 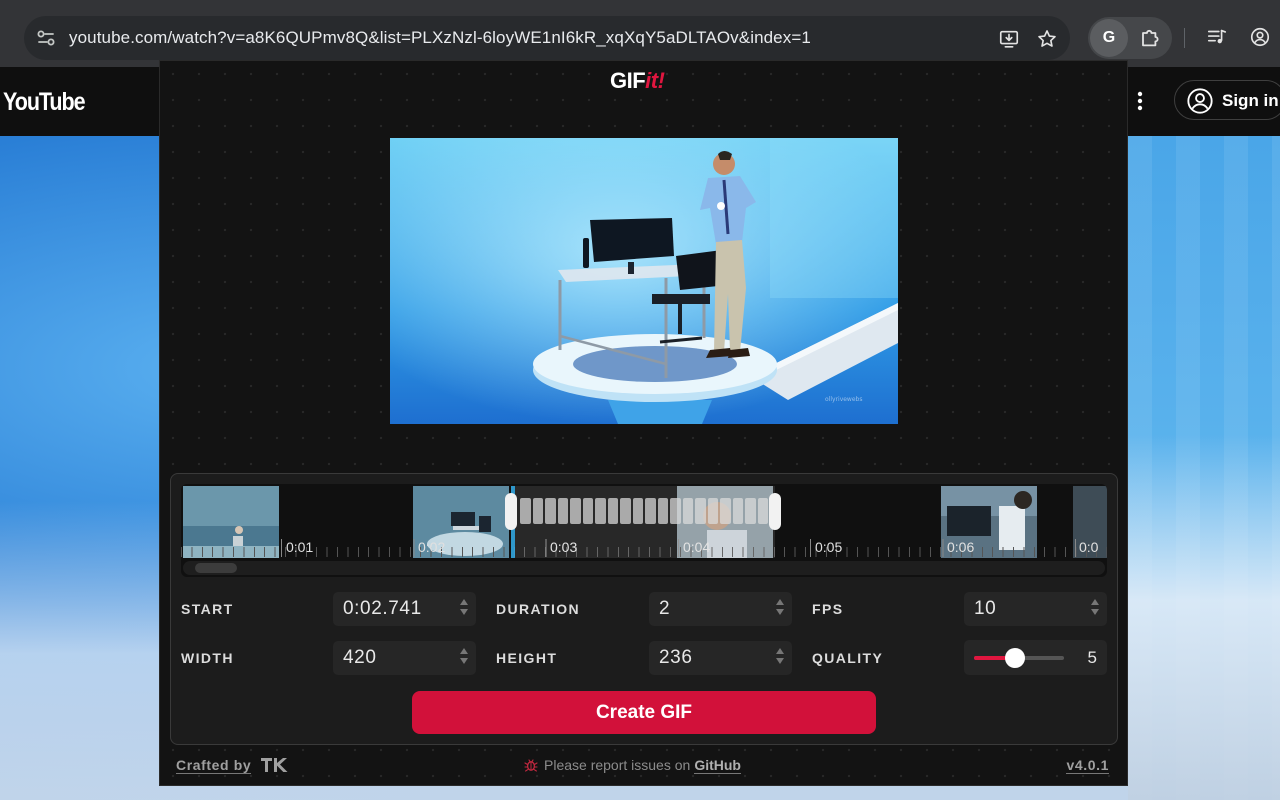 I want to click on range-end-handle, so click(x=775, y=511).